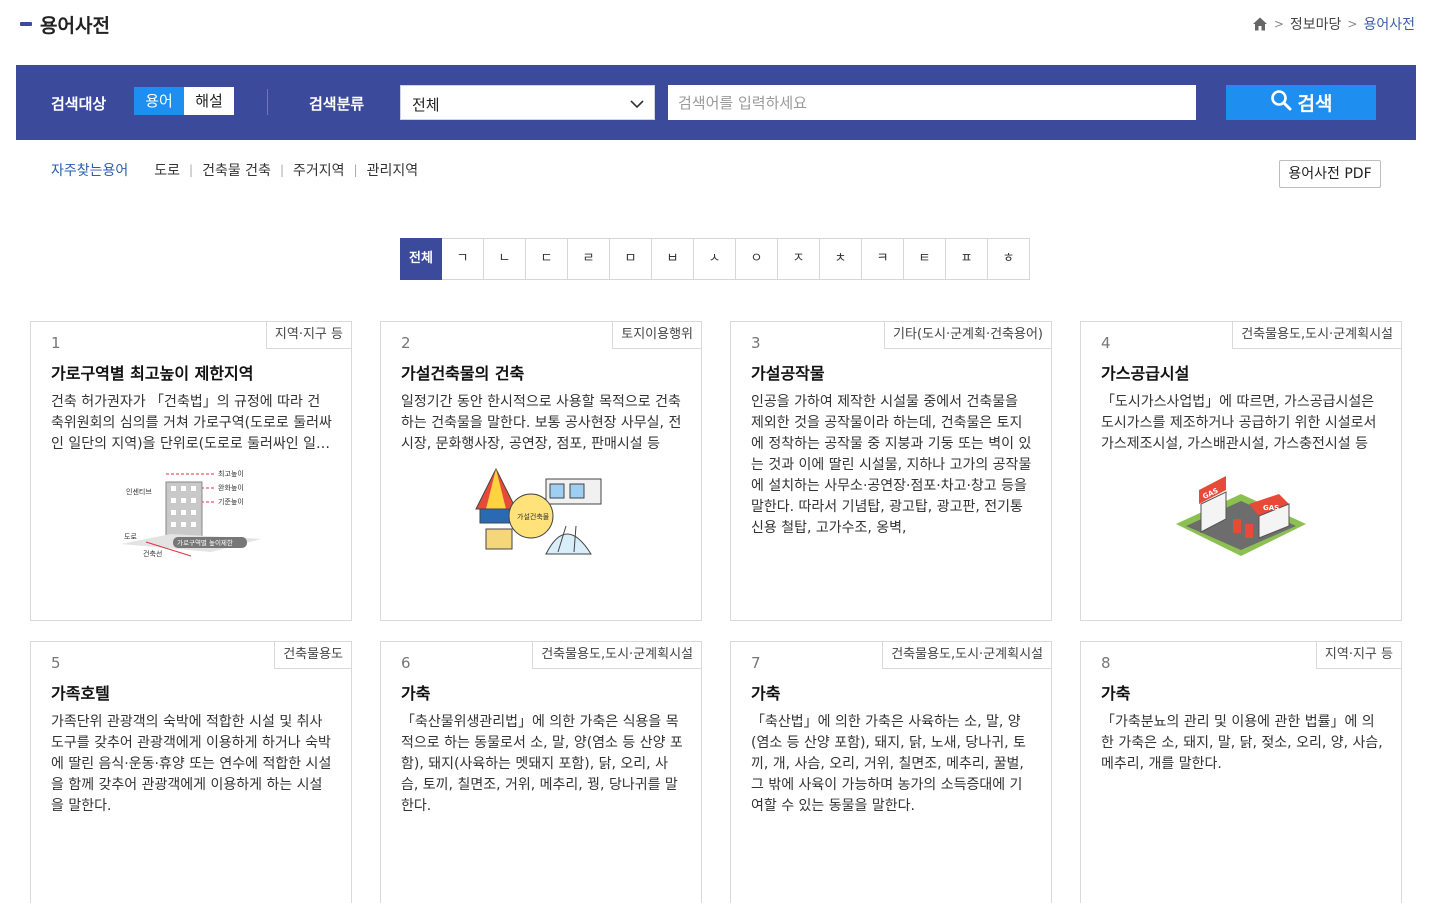 The height and width of the screenshot is (903, 1451). I want to click on category-badge: 기타(도시·군계획·건축용어), so click(968, 335).